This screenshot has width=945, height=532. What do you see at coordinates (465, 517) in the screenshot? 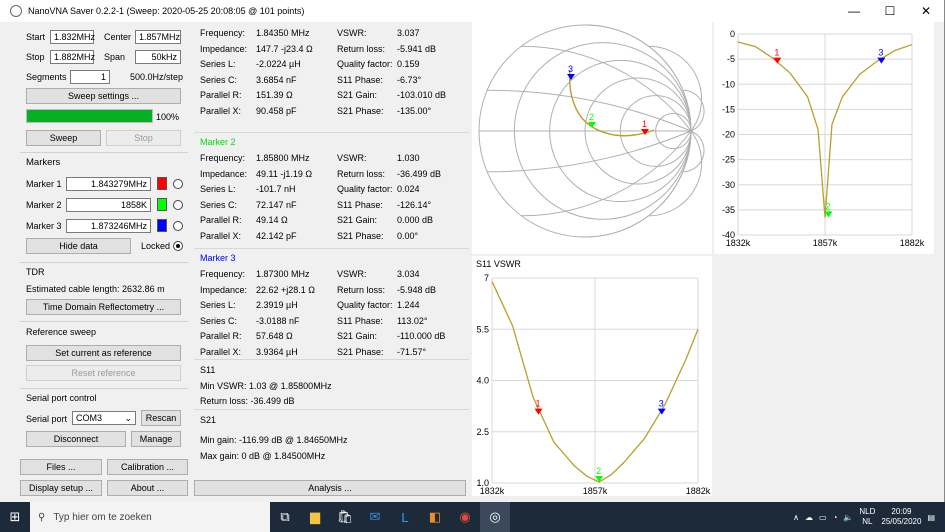
I see `chrome-icon: ◉` at bounding box center [465, 517].